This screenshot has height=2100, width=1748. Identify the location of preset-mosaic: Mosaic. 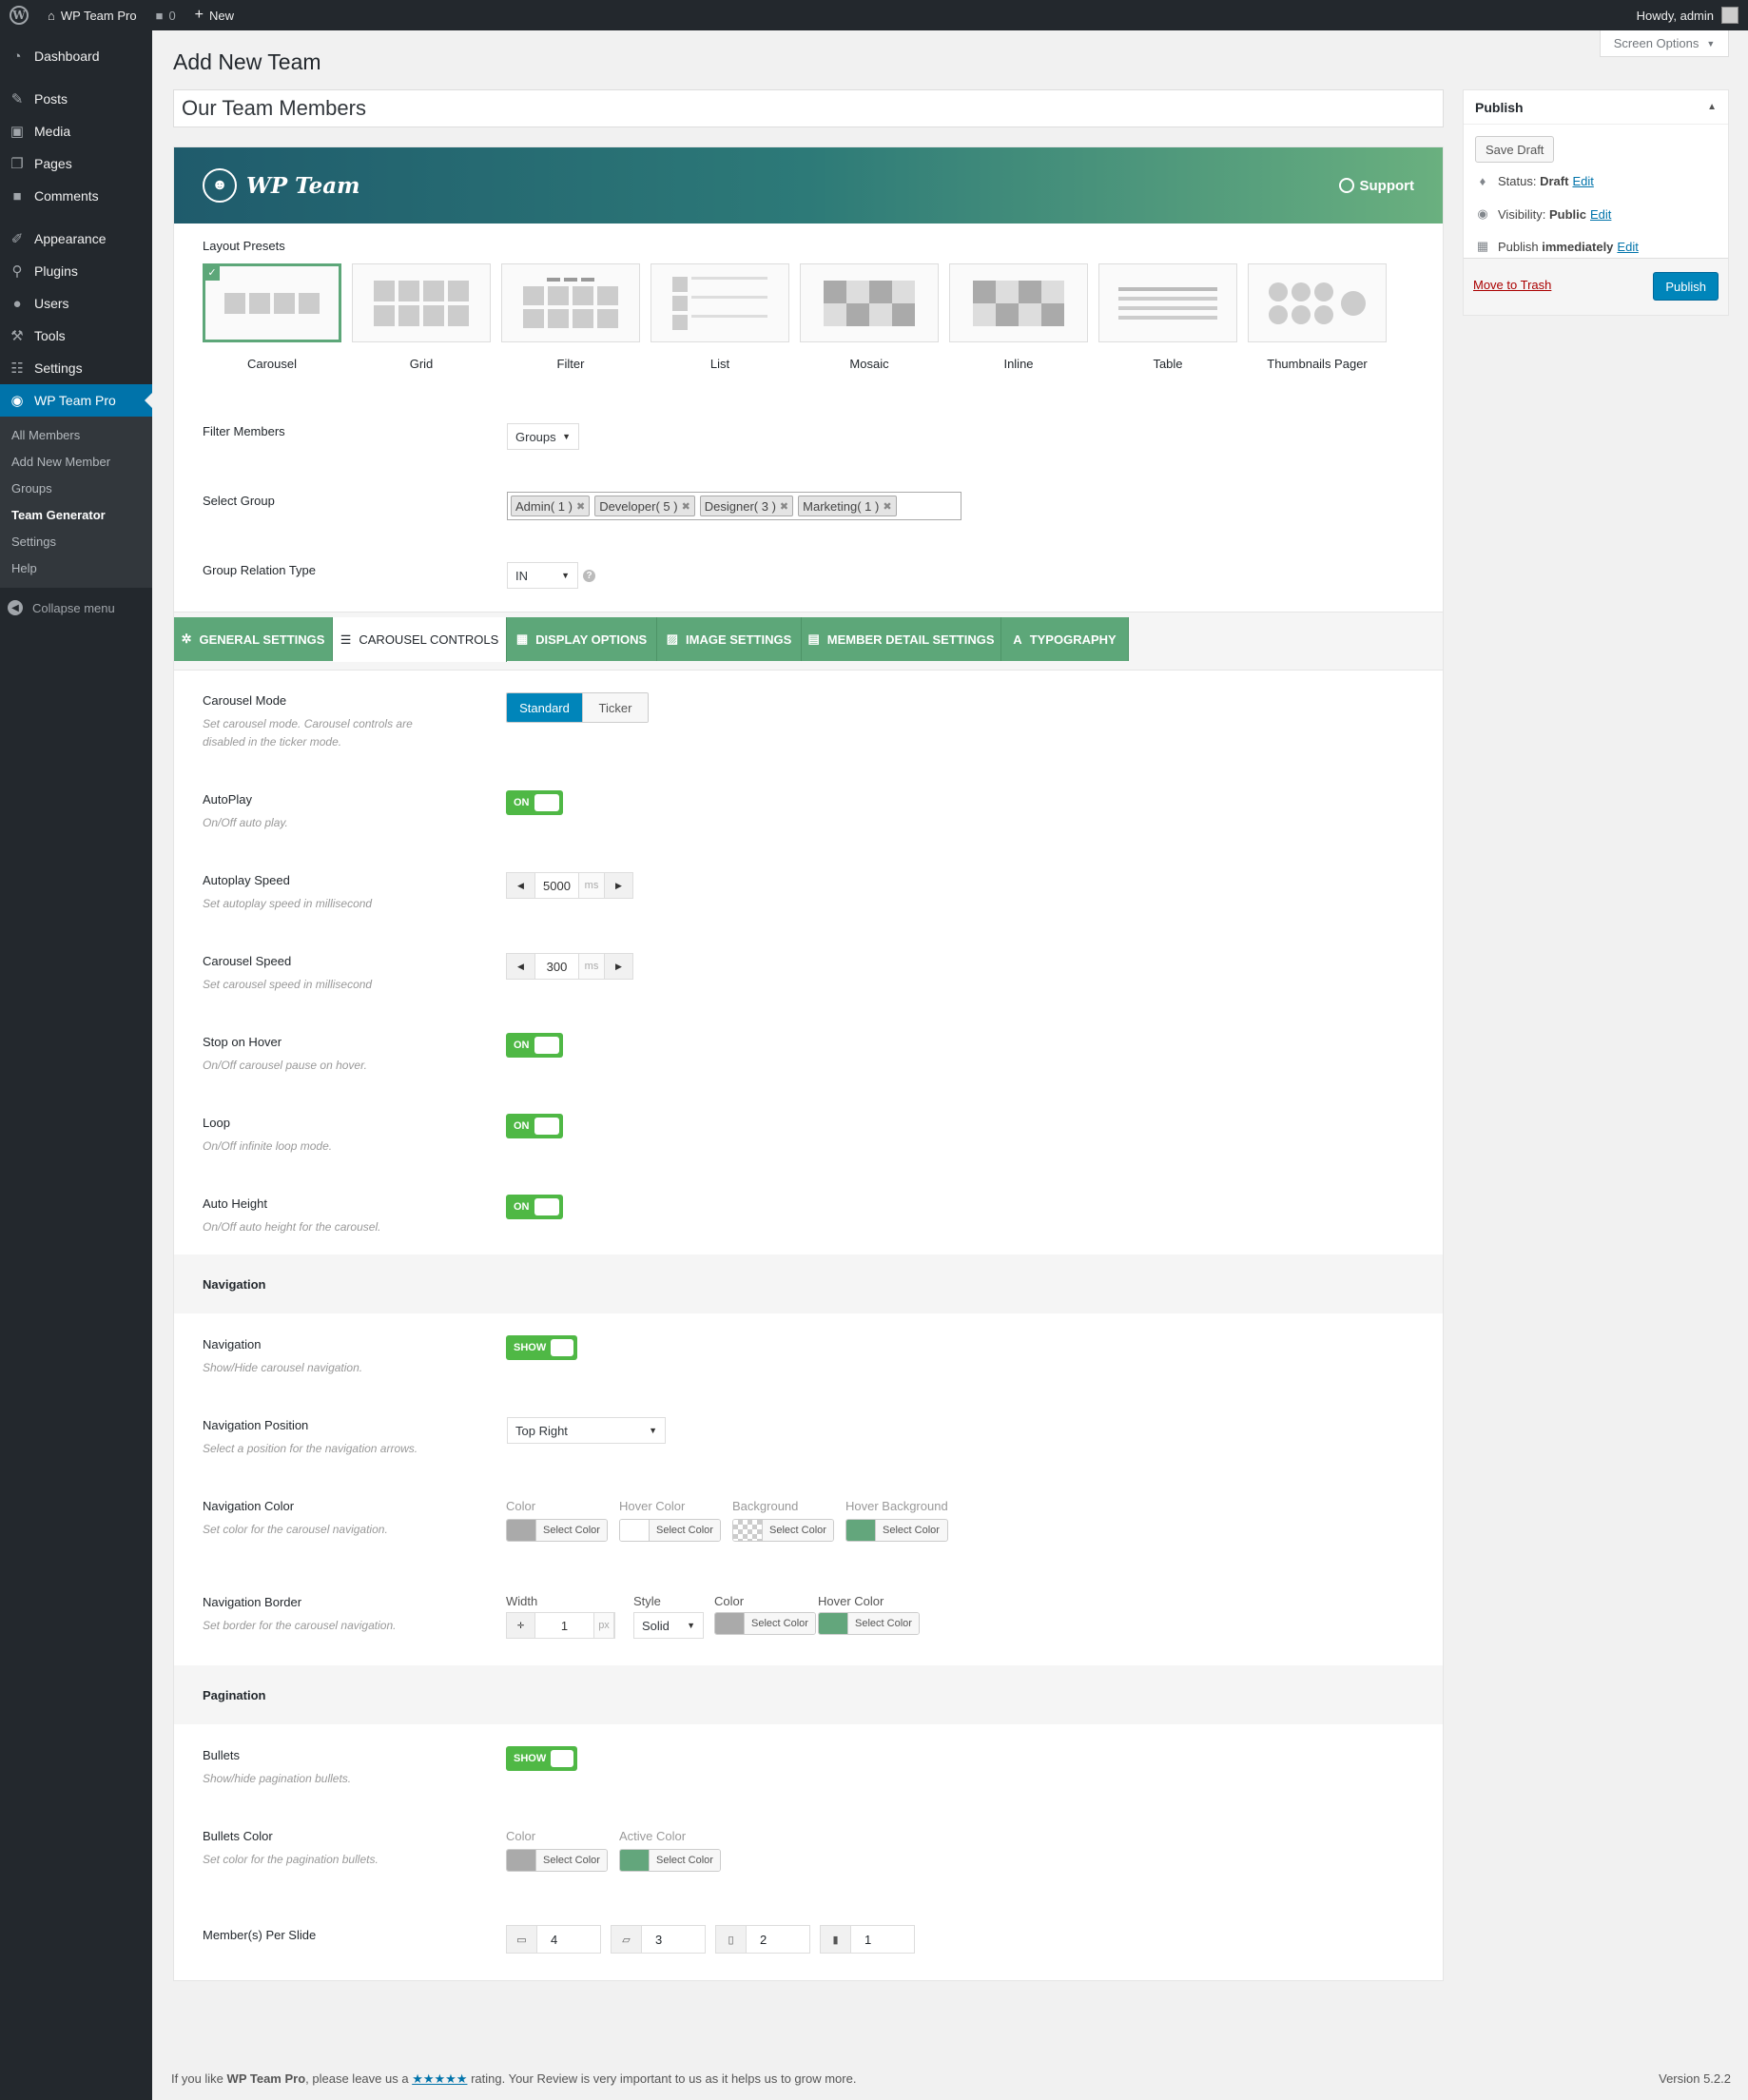
(869, 317).